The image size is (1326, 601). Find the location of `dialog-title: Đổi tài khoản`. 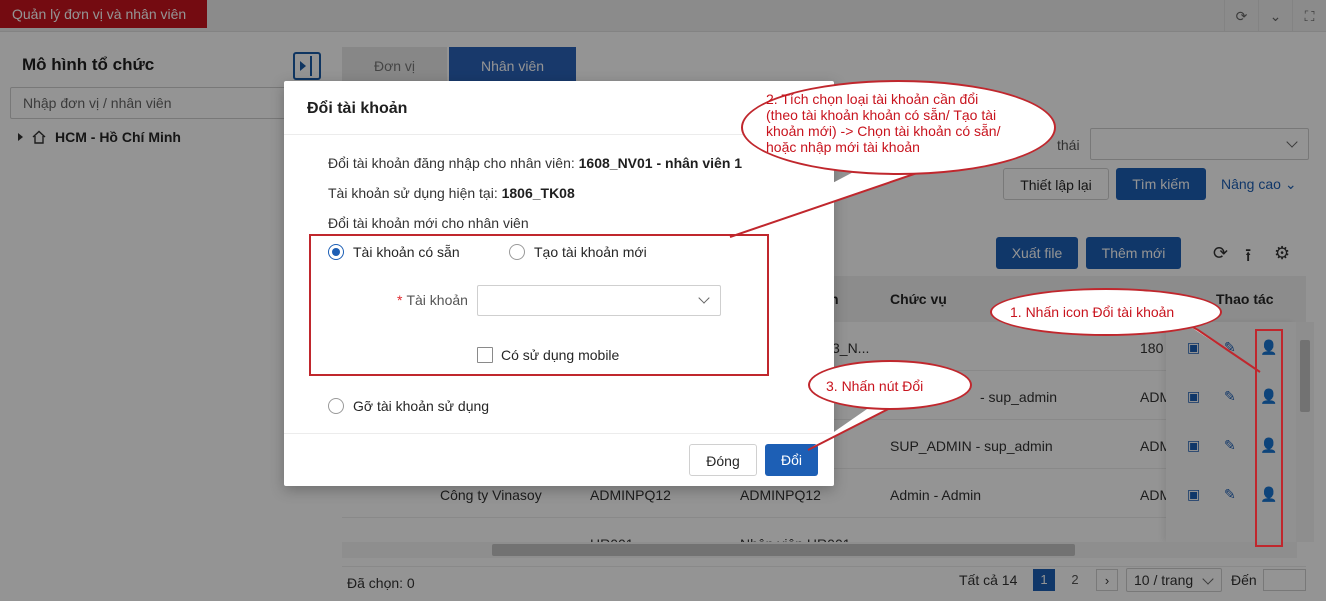

dialog-title: Đổi tài khoản is located at coordinates (357, 108).